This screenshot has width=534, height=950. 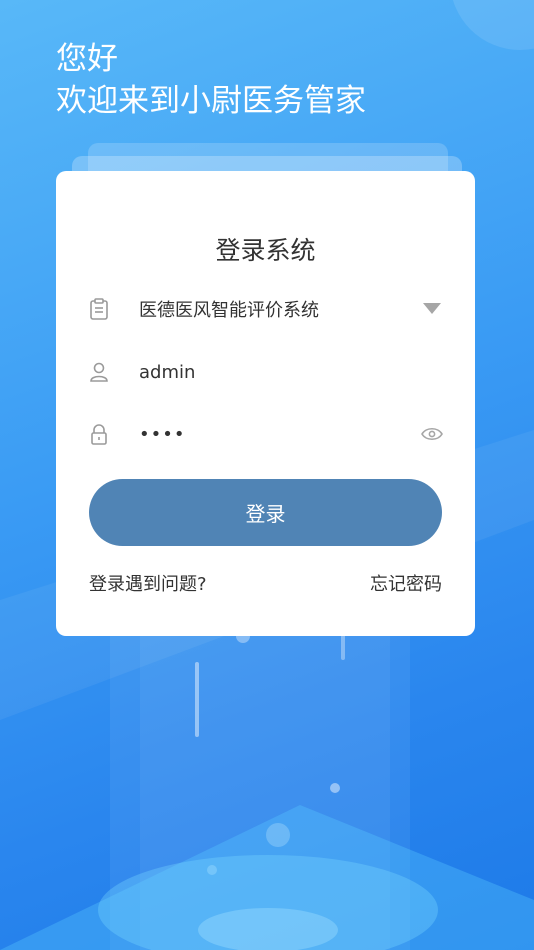 I want to click on clipboard-icon, so click(x=99, y=309).